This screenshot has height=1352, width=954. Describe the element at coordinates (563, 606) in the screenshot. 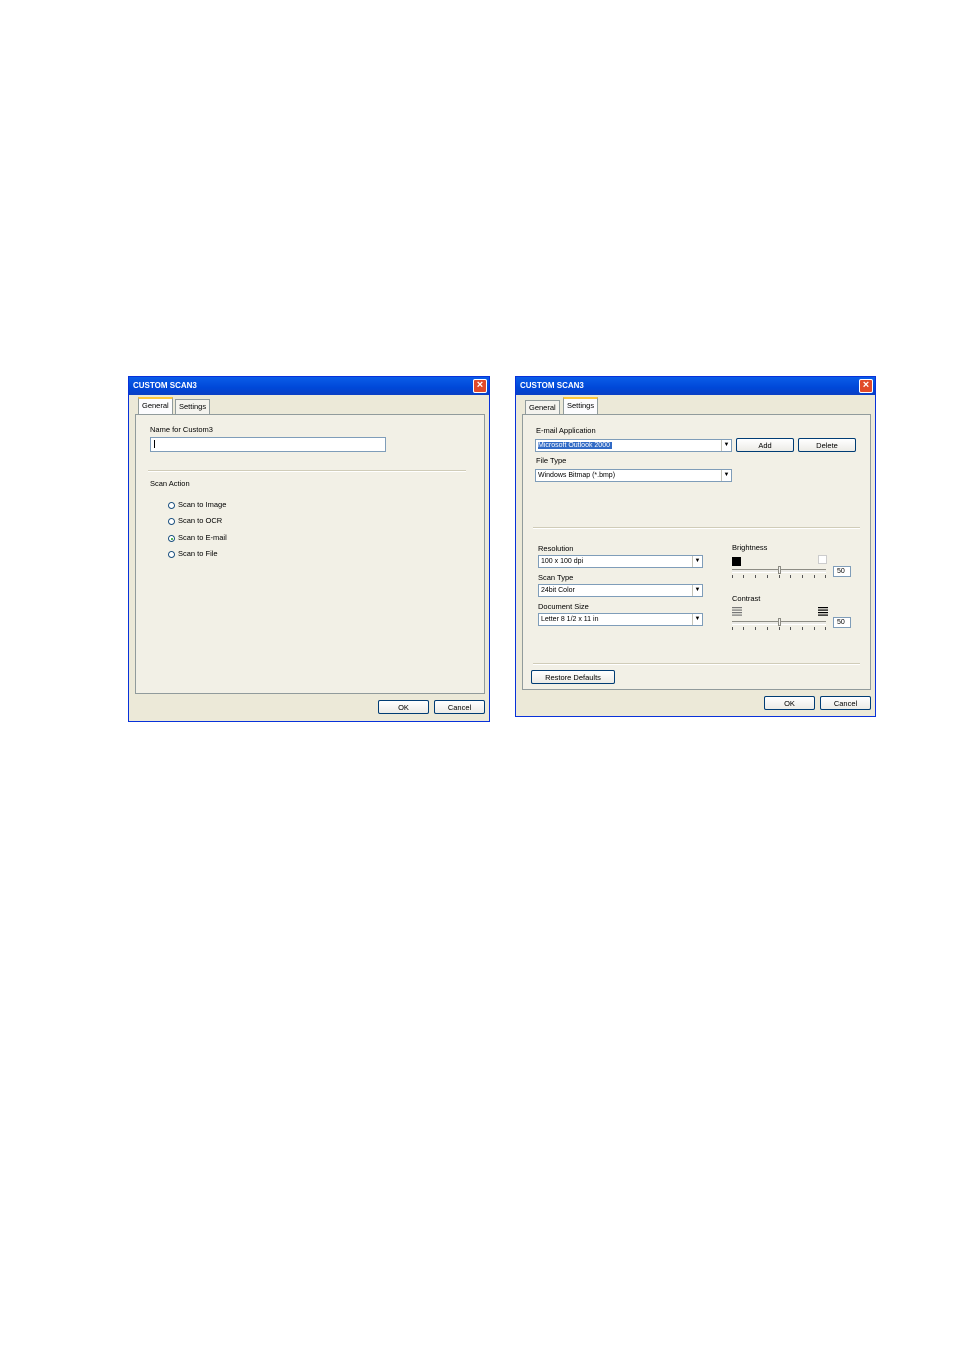

I see `document-size-label: Document Size` at that location.